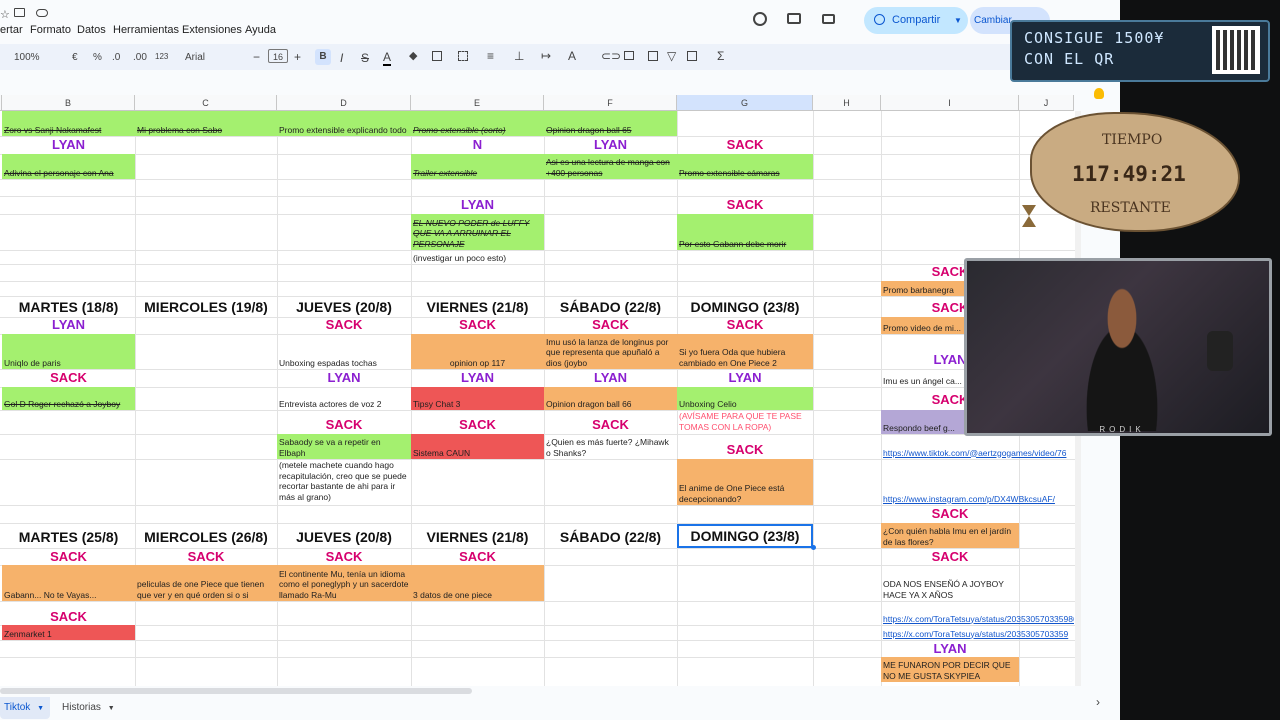  Describe the element at coordinates (344, 398) in the screenshot. I see `cell: Entrevista actores de voz 2` at that location.